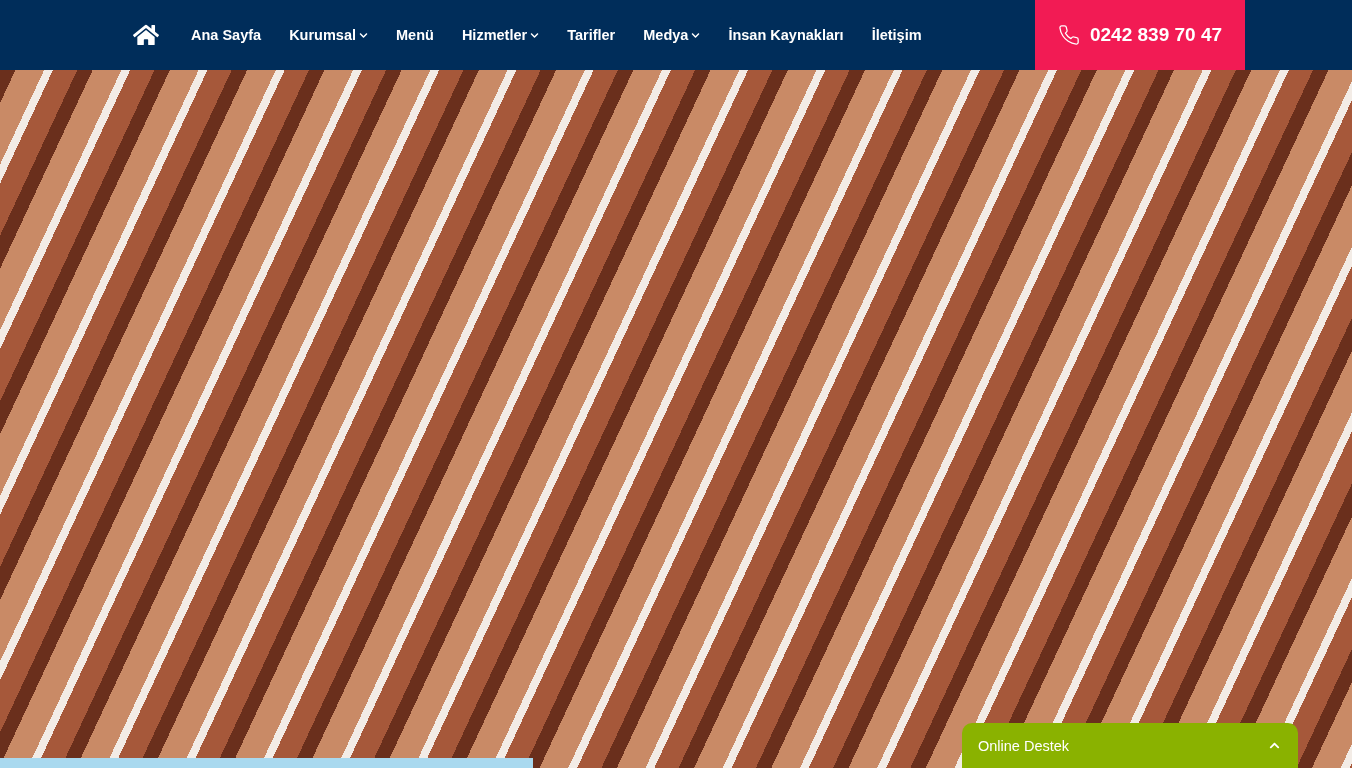  Describe the element at coordinates (226, 35) in the screenshot. I see `nav-link: Ana Sayfa` at that location.